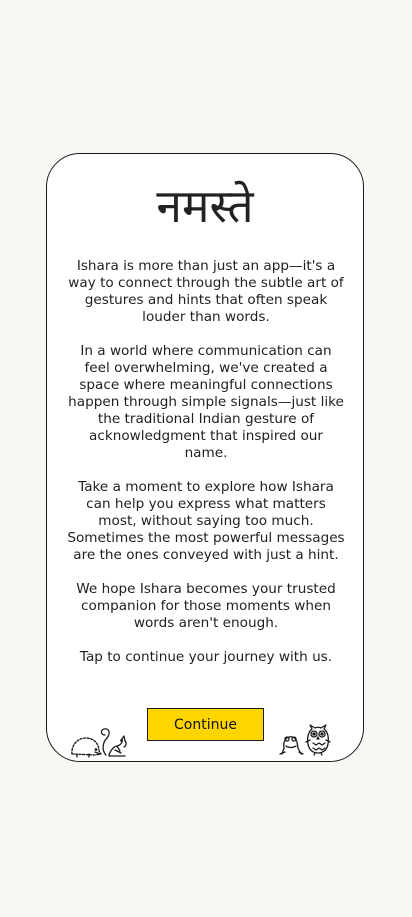  I want to click on intro-paragraph: Tap to continue your journey with us., so click(206, 657).